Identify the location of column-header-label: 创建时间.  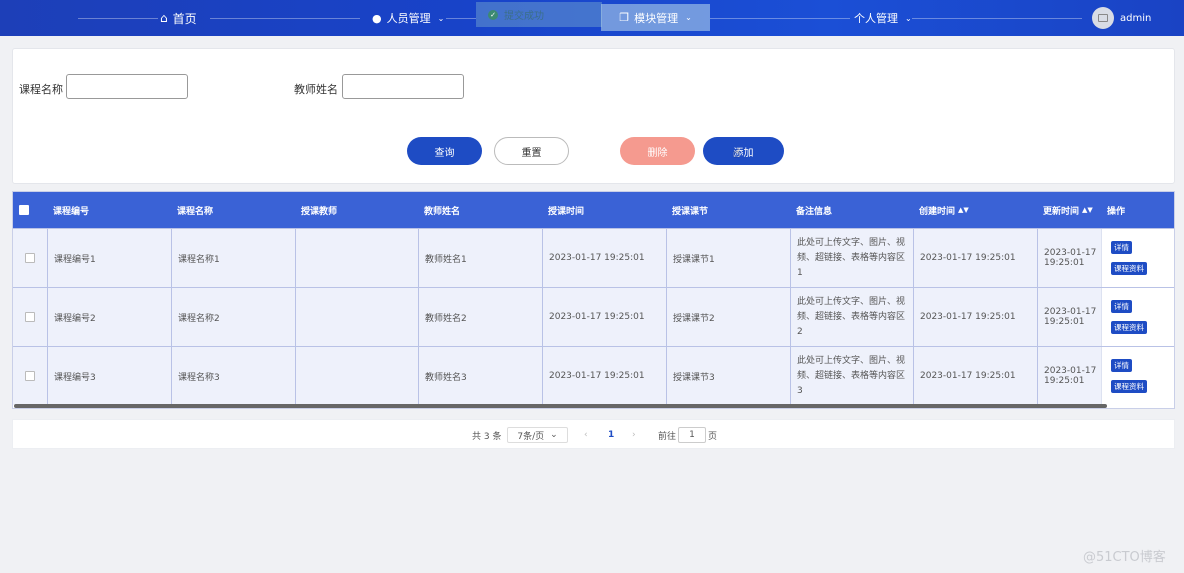
(937, 211).